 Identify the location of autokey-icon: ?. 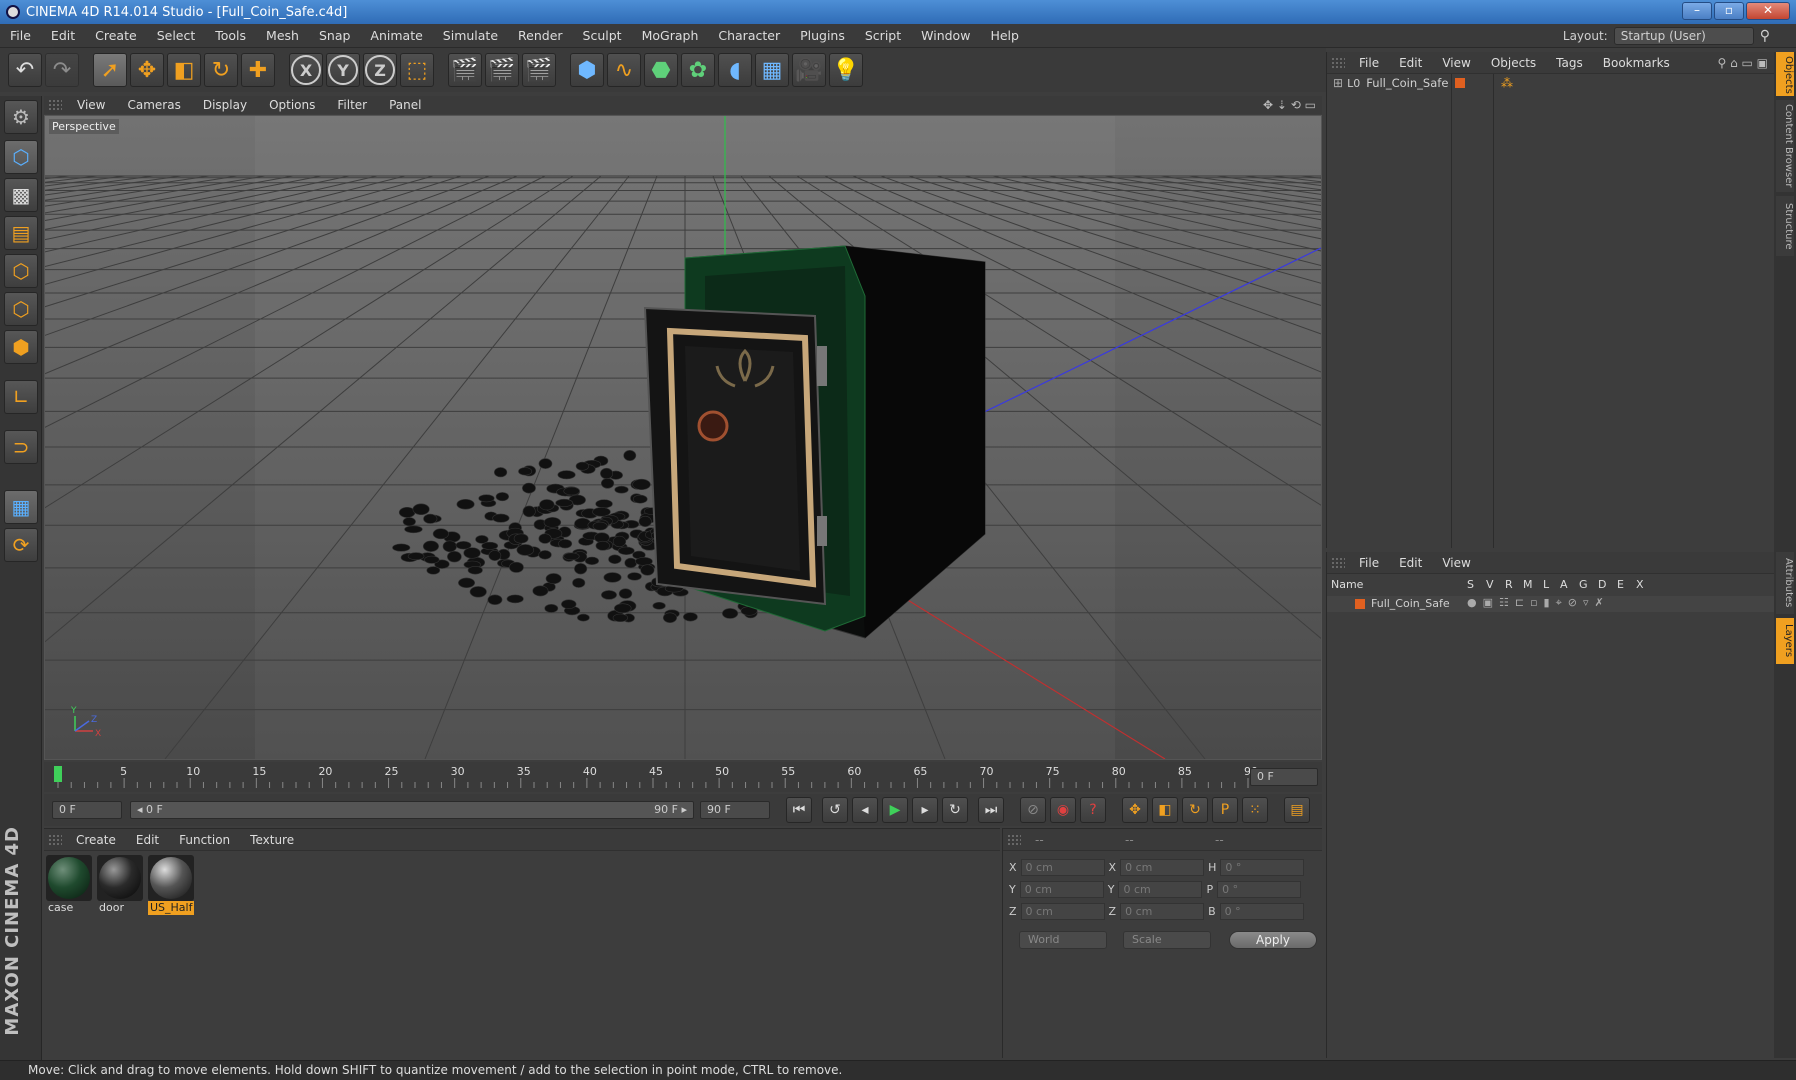
(1093, 810).